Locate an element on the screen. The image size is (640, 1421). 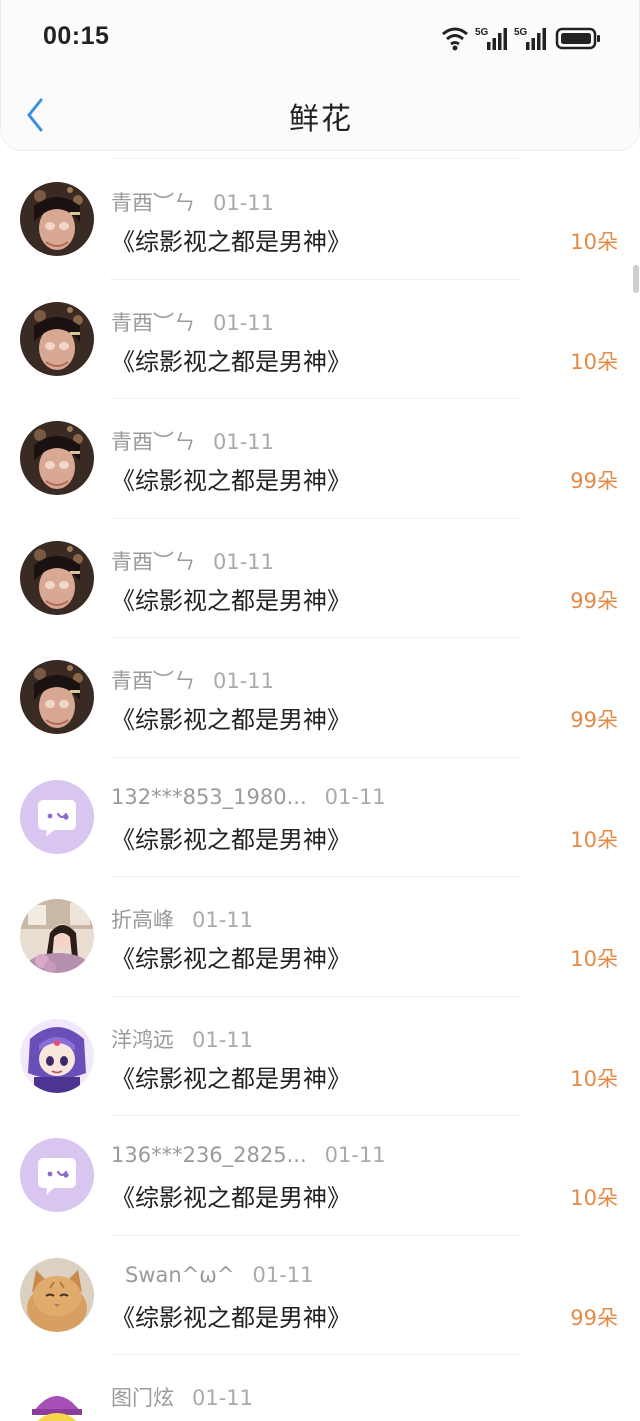
pikachu-avatar is located at coordinates (57, 1399).